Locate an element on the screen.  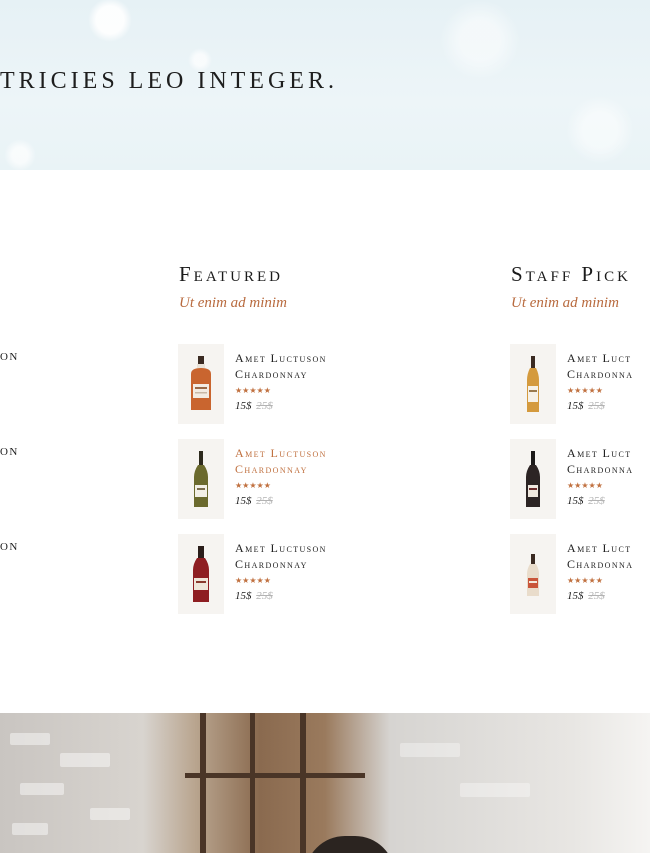
featured-column-header: Featured Ut enim ad minim is located at coordinates (233, 287).